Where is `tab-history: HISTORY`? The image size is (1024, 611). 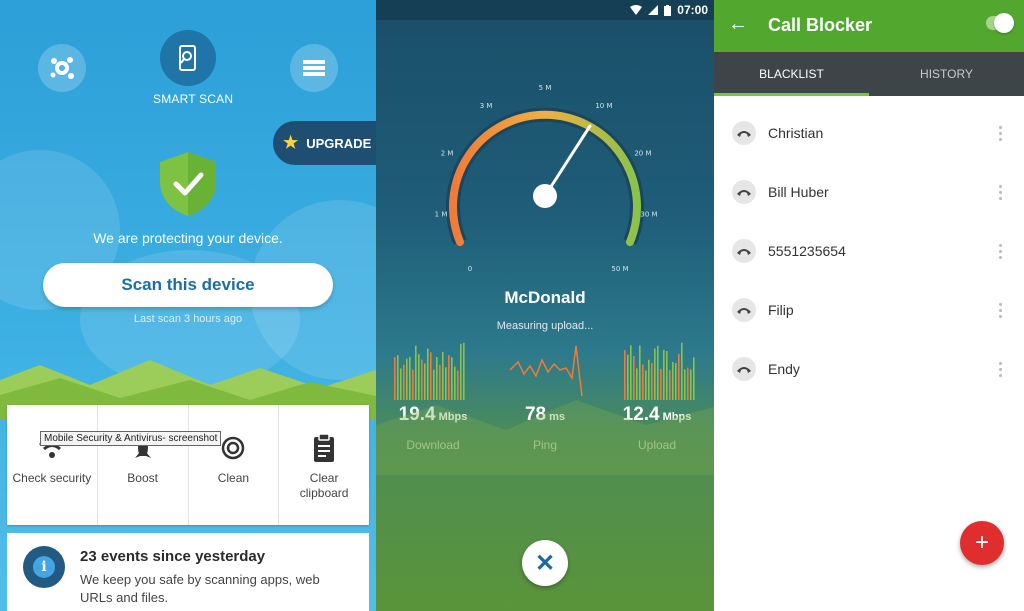
tab-history: HISTORY is located at coordinates (946, 74).